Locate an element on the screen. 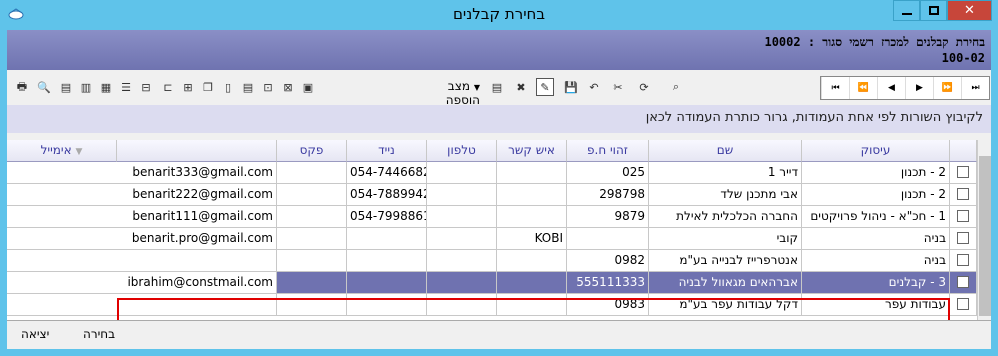  scroll-thumb is located at coordinates (985, 236).